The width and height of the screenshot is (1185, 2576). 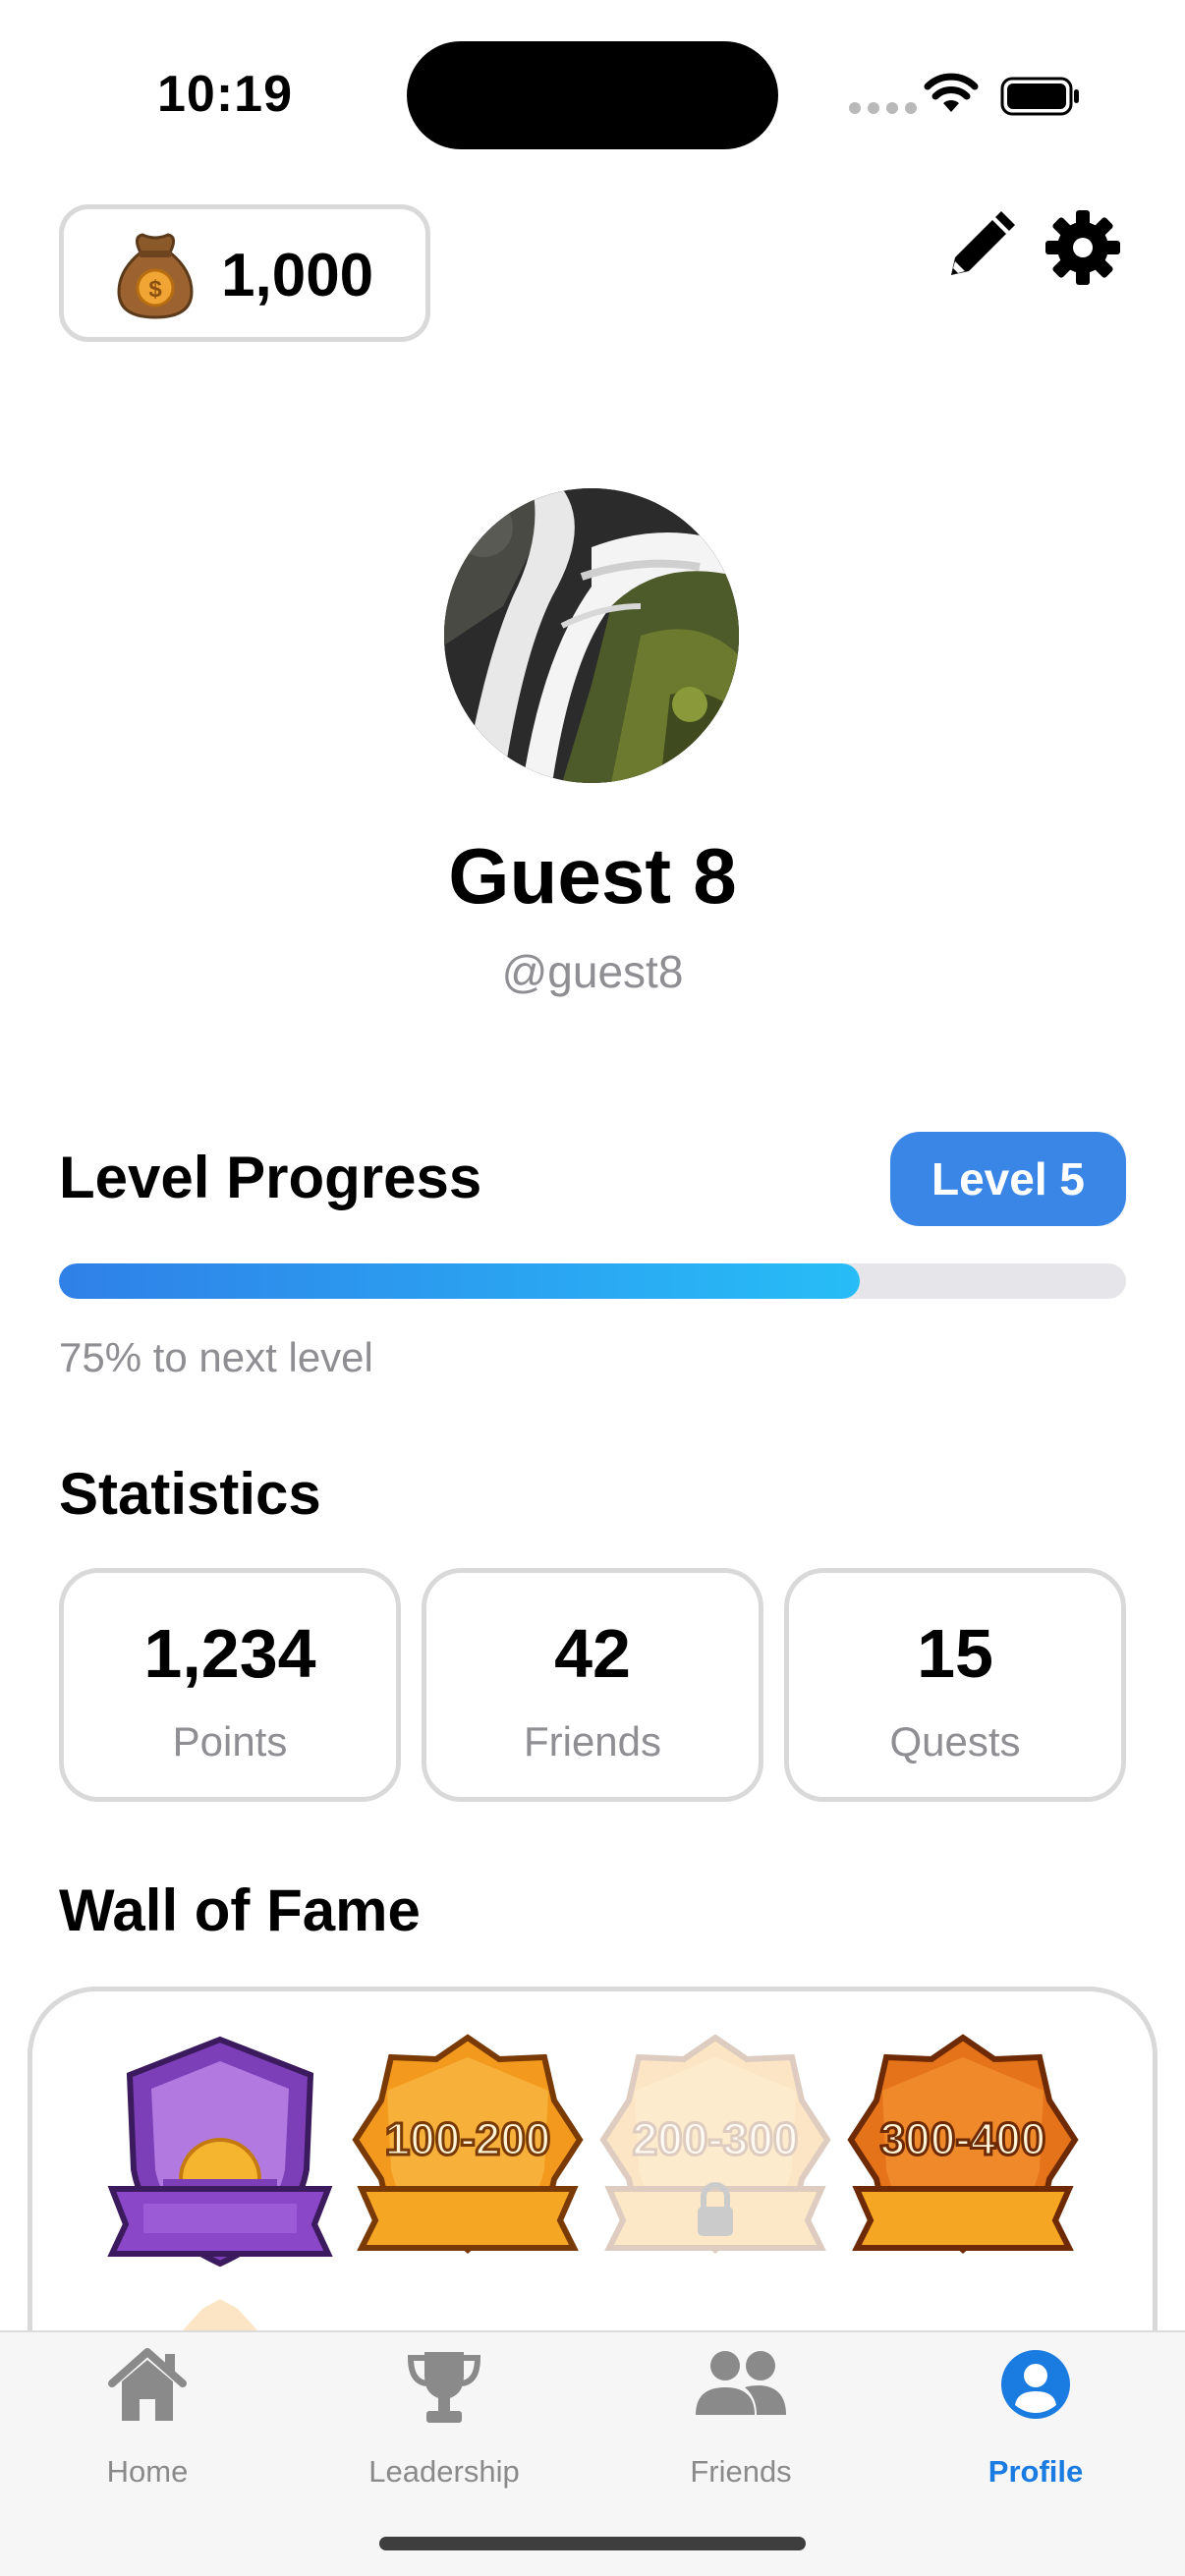 What do you see at coordinates (468, 2138) in the screenshot?
I see `badge-label: 100-200` at bounding box center [468, 2138].